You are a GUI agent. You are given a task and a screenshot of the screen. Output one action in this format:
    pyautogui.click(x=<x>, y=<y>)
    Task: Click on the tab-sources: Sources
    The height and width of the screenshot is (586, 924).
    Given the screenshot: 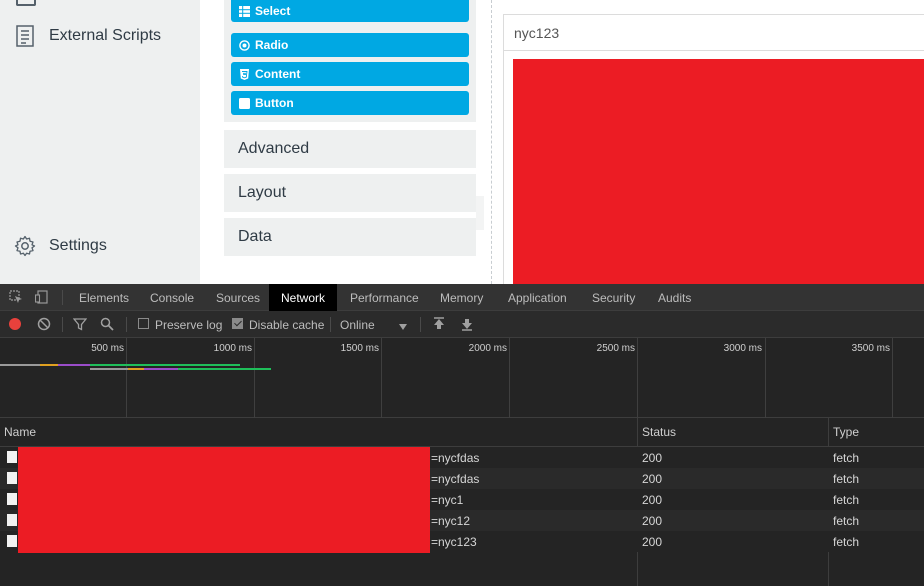 What is the action you would take?
    pyautogui.click(x=238, y=297)
    